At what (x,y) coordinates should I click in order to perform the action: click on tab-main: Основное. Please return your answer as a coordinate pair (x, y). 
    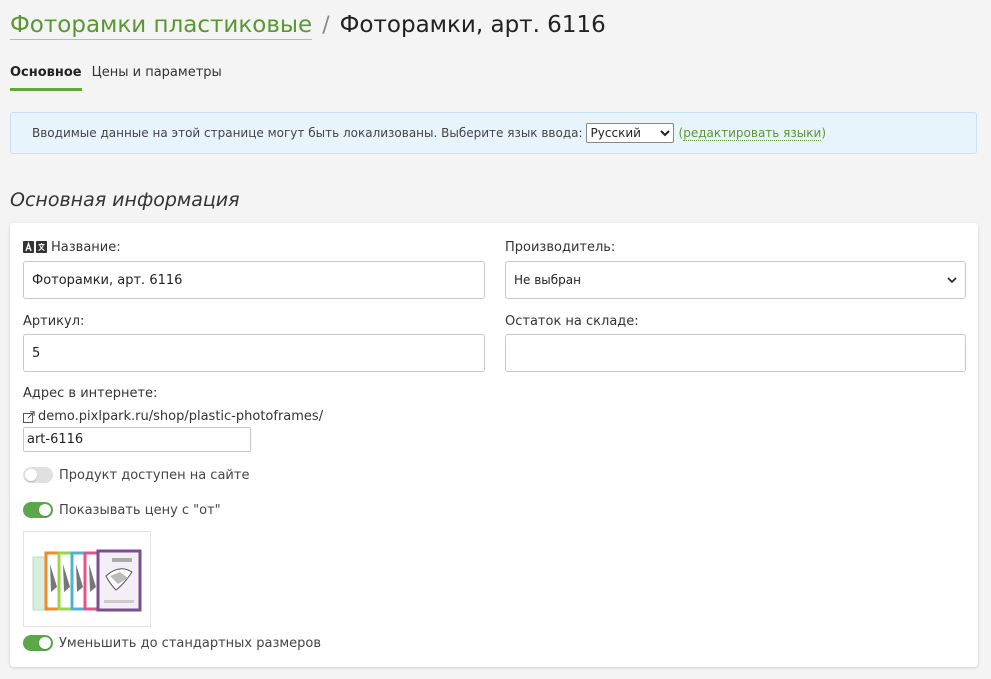
    Looking at the image, I should click on (46, 75).